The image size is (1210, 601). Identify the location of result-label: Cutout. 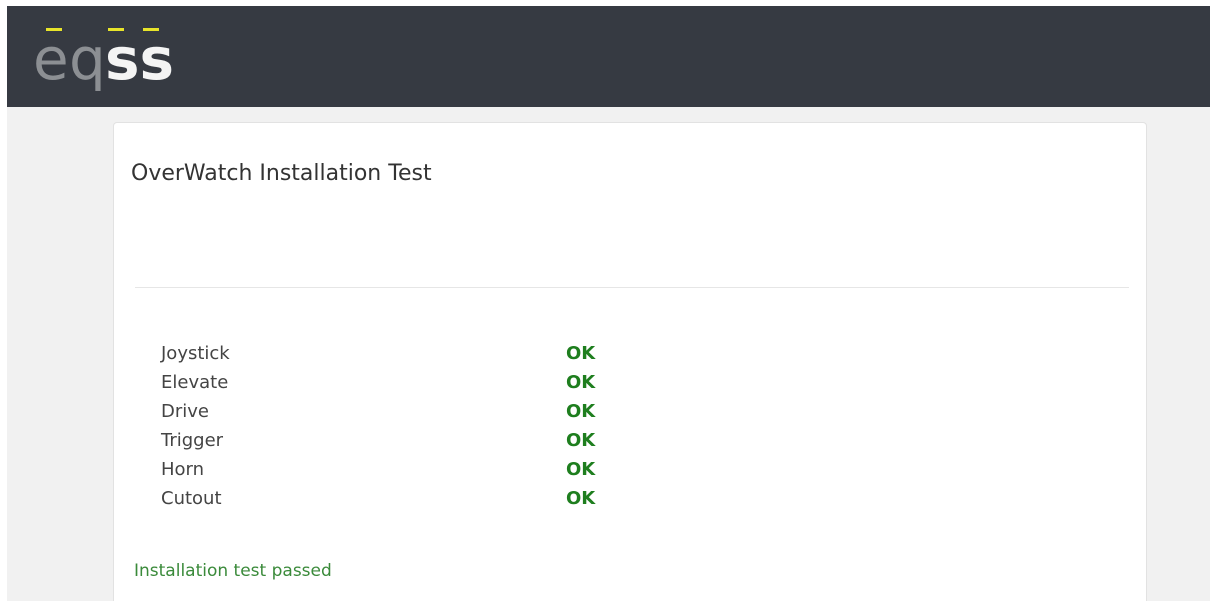
(191, 498).